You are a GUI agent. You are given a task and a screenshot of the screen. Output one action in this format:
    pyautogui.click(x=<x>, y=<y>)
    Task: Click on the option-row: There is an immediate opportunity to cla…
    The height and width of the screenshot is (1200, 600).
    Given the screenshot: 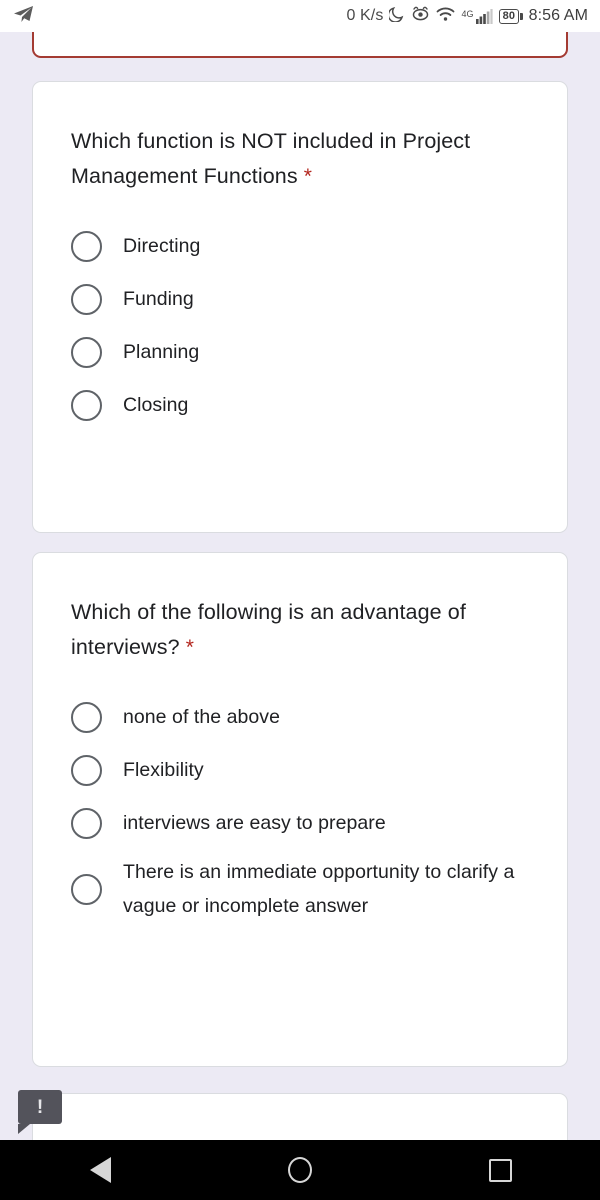 What is the action you would take?
    pyautogui.click(x=300, y=889)
    